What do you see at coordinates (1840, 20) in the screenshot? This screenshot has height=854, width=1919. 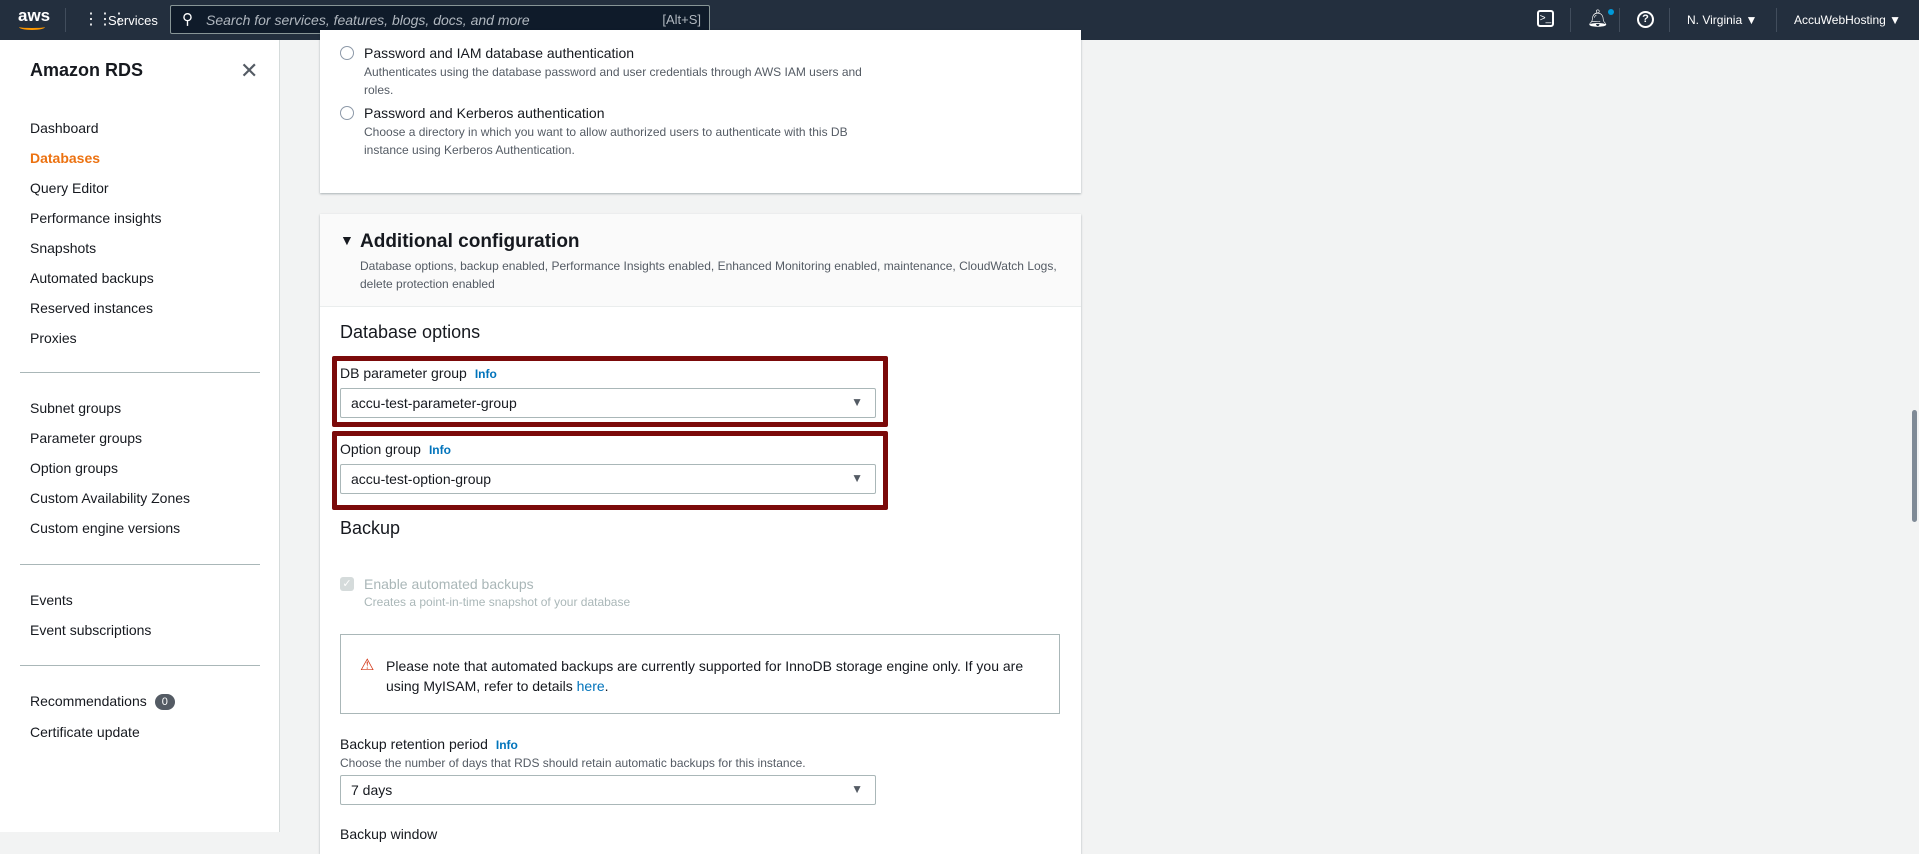 I see `account-label: AccuWebHosting` at bounding box center [1840, 20].